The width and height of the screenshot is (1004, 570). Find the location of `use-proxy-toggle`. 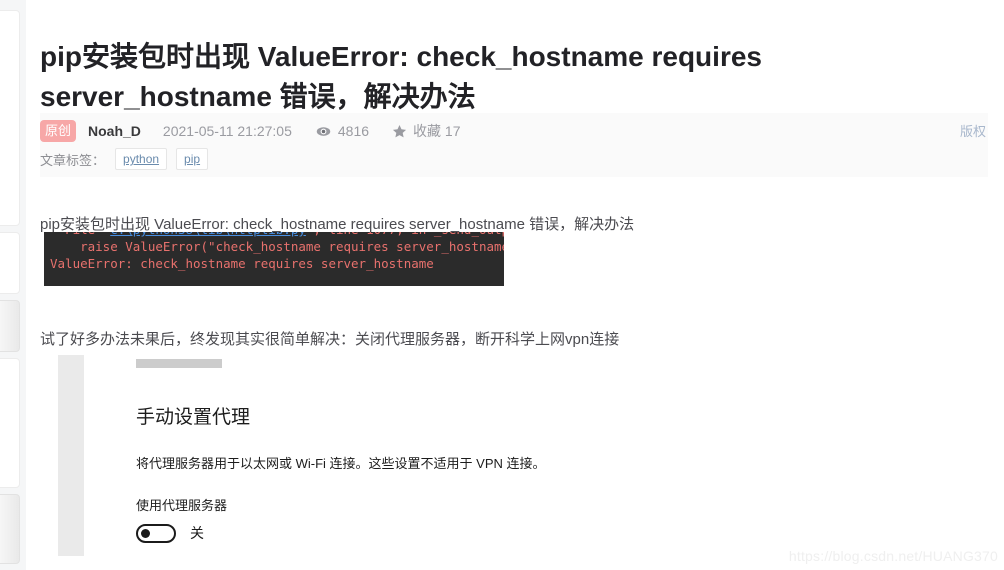

use-proxy-toggle is located at coordinates (156, 533).